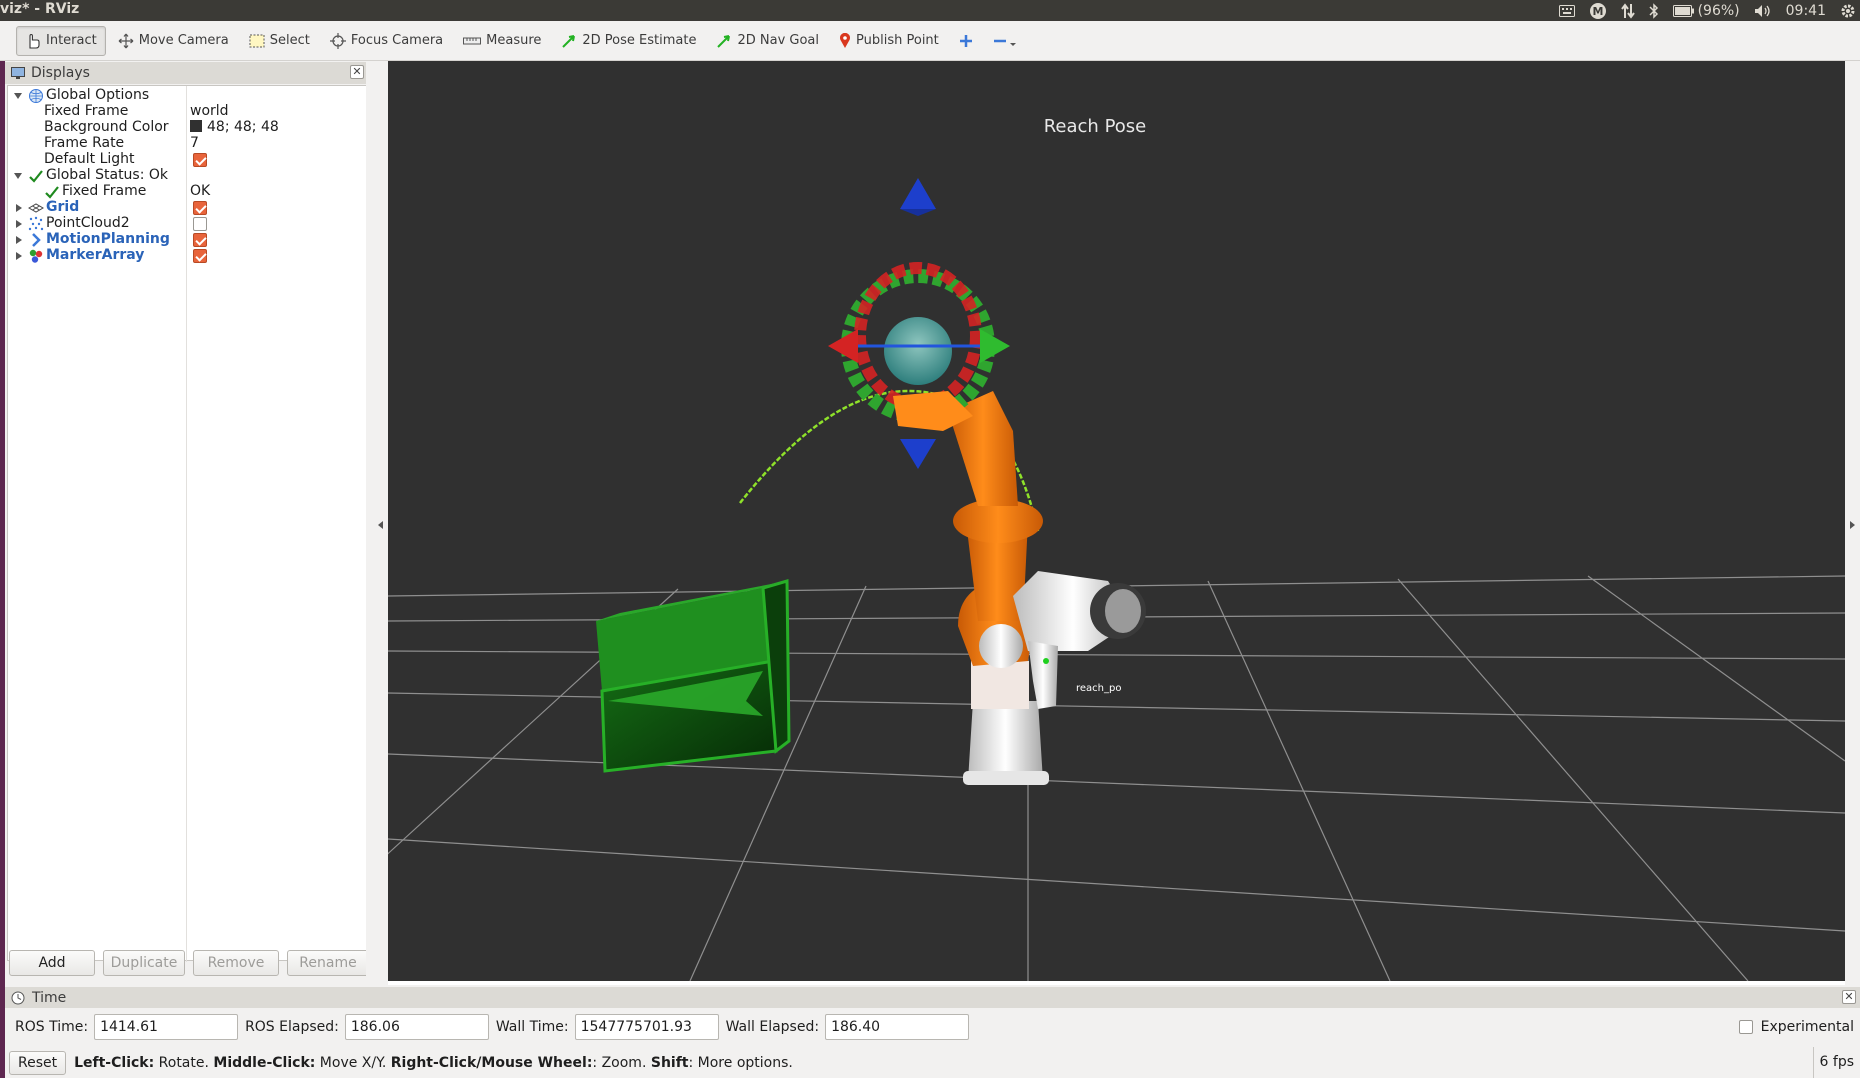 This screenshot has width=1860, height=1078. Describe the element at coordinates (185, 73) in the screenshot. I see `displays-header: Displays ✕` at that location.